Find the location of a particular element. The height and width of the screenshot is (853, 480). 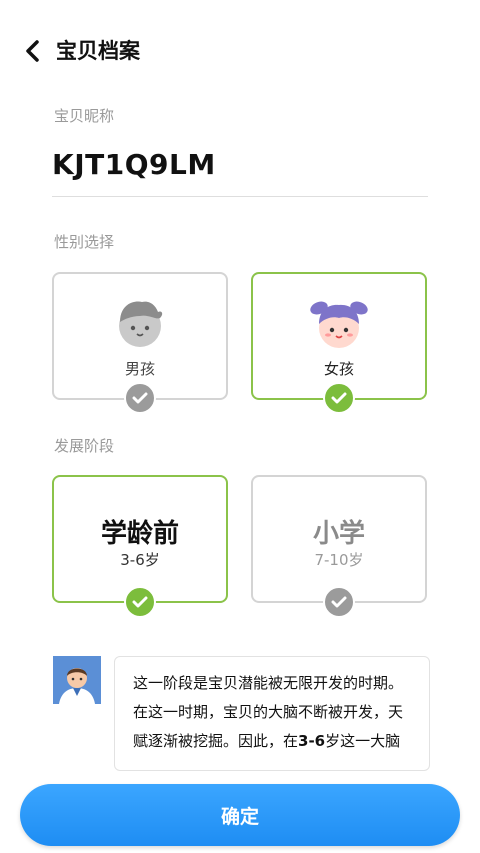

nickname-input: KJT1Q9LM is located at coordinates (134, 164).